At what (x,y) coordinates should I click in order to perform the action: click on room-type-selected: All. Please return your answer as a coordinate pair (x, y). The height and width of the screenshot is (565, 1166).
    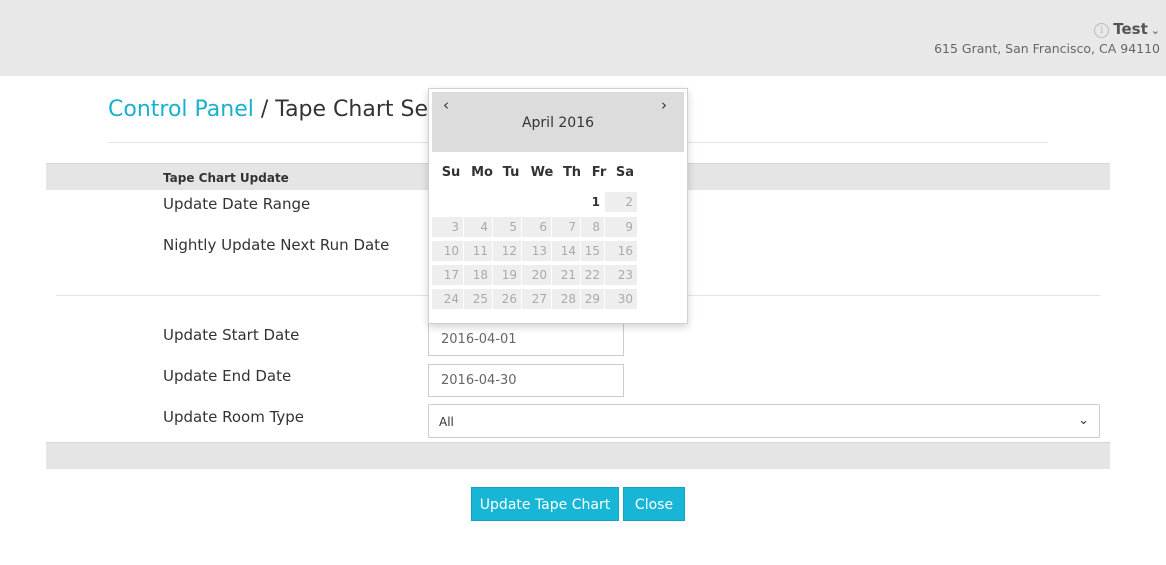
    Looking at the image, I should click on (446, 422).